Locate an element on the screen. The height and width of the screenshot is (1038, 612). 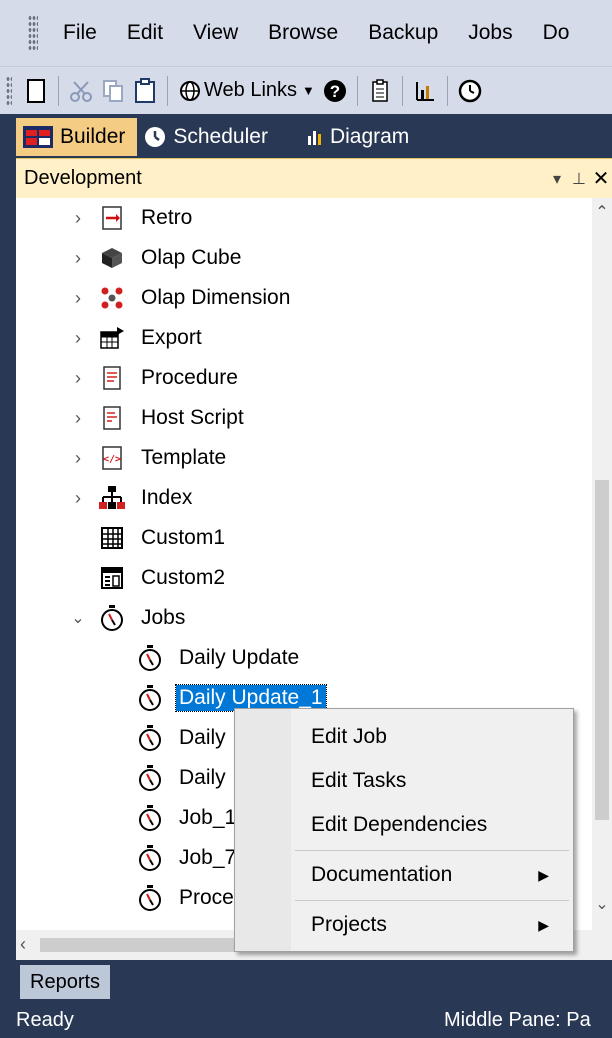
toolbar-grip is located at coordinates (9, 90).